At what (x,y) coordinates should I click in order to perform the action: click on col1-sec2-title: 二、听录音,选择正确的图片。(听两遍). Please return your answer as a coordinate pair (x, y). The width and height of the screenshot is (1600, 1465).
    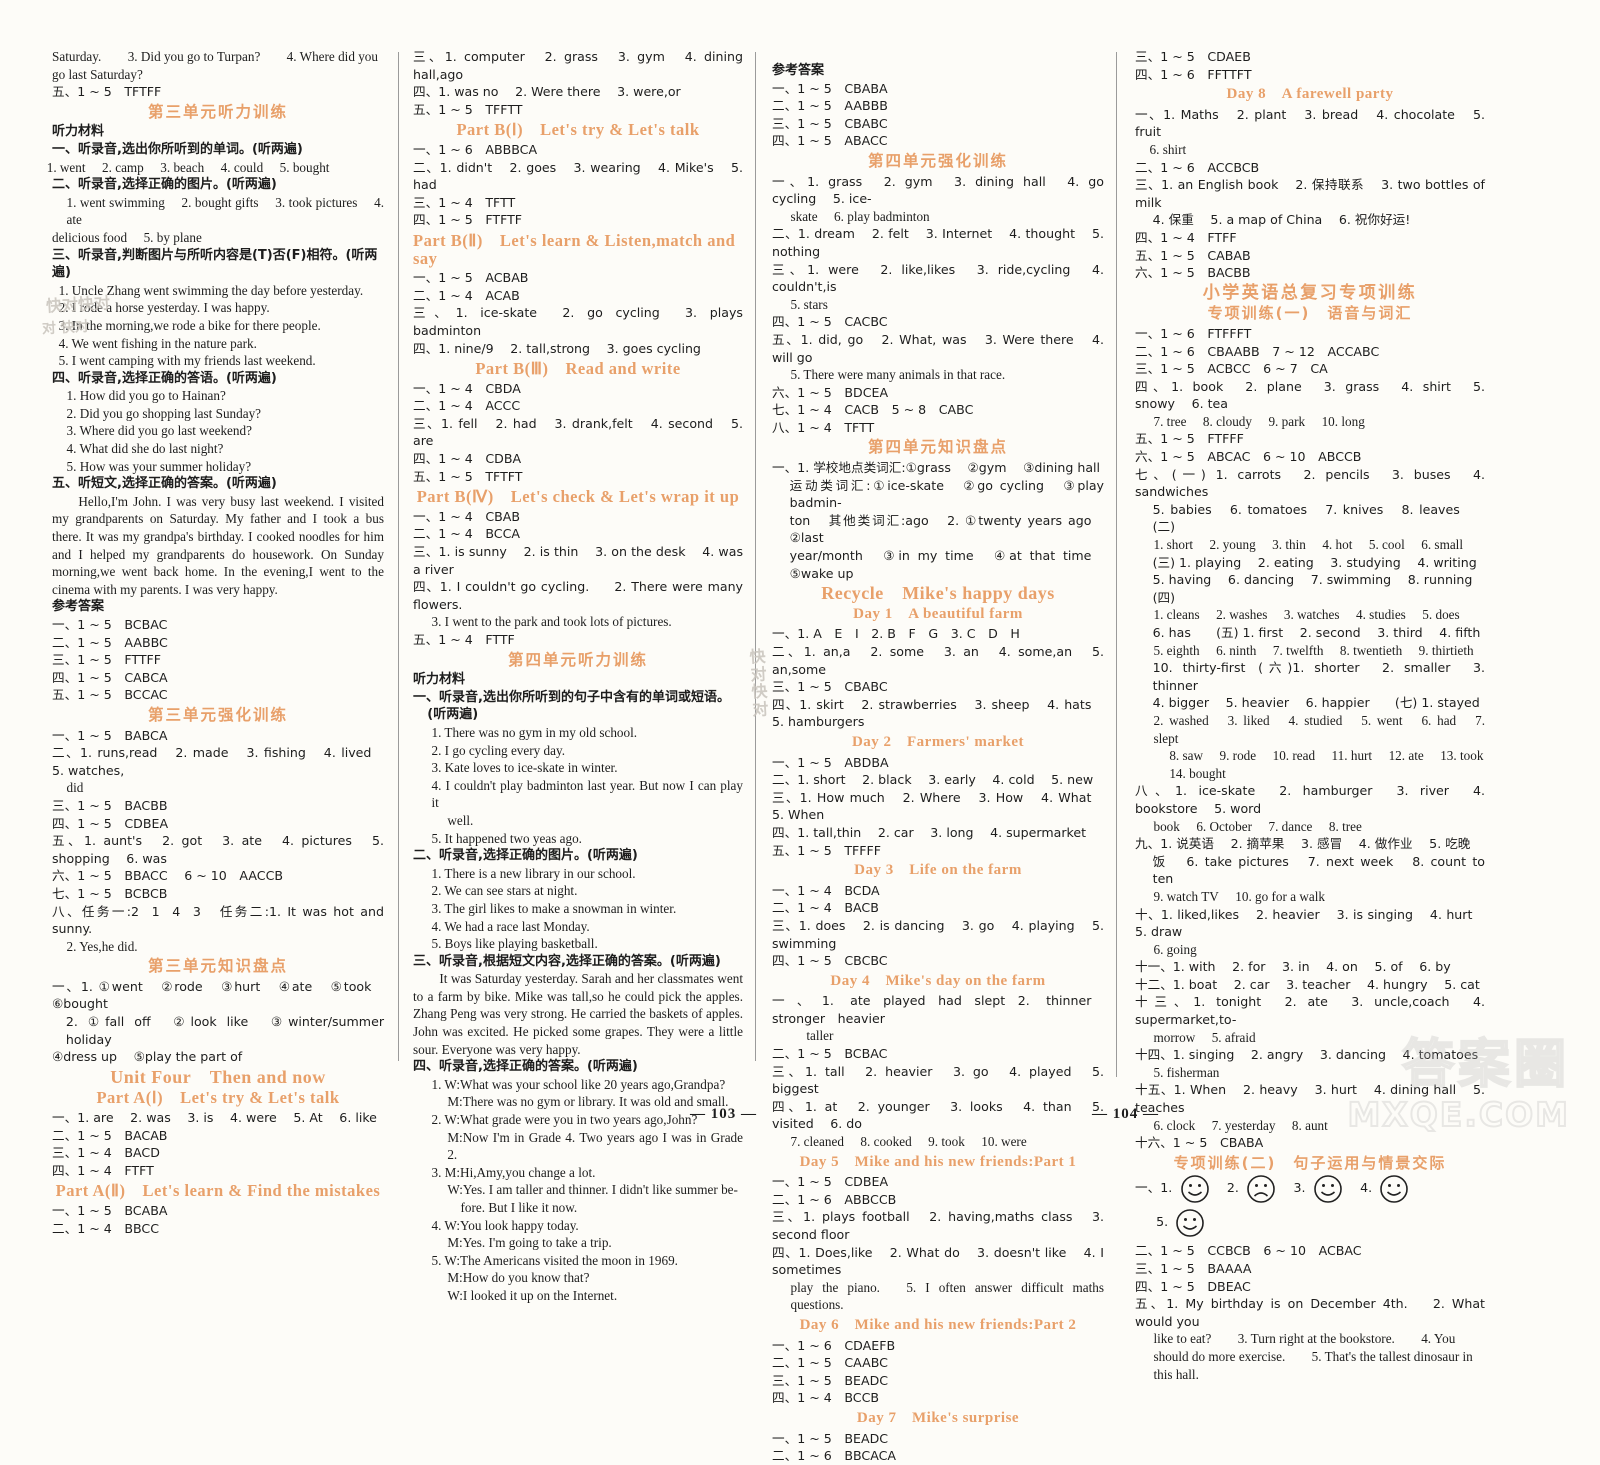
    Looking at the image, I should click on (164, 185).